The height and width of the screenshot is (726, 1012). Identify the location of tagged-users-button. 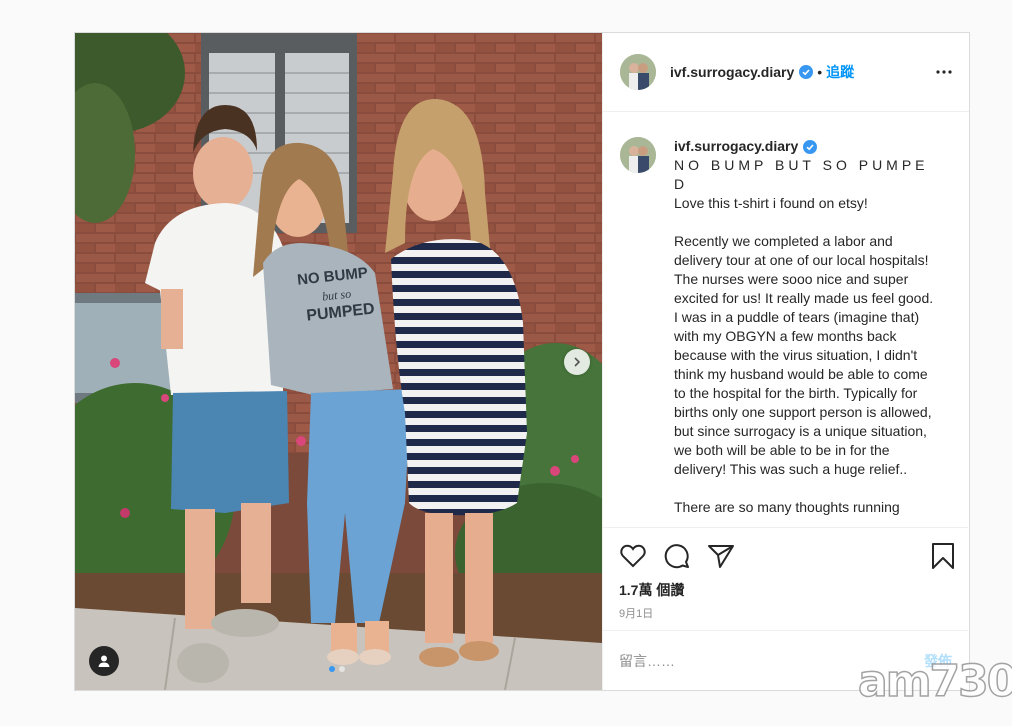
(104, 661).